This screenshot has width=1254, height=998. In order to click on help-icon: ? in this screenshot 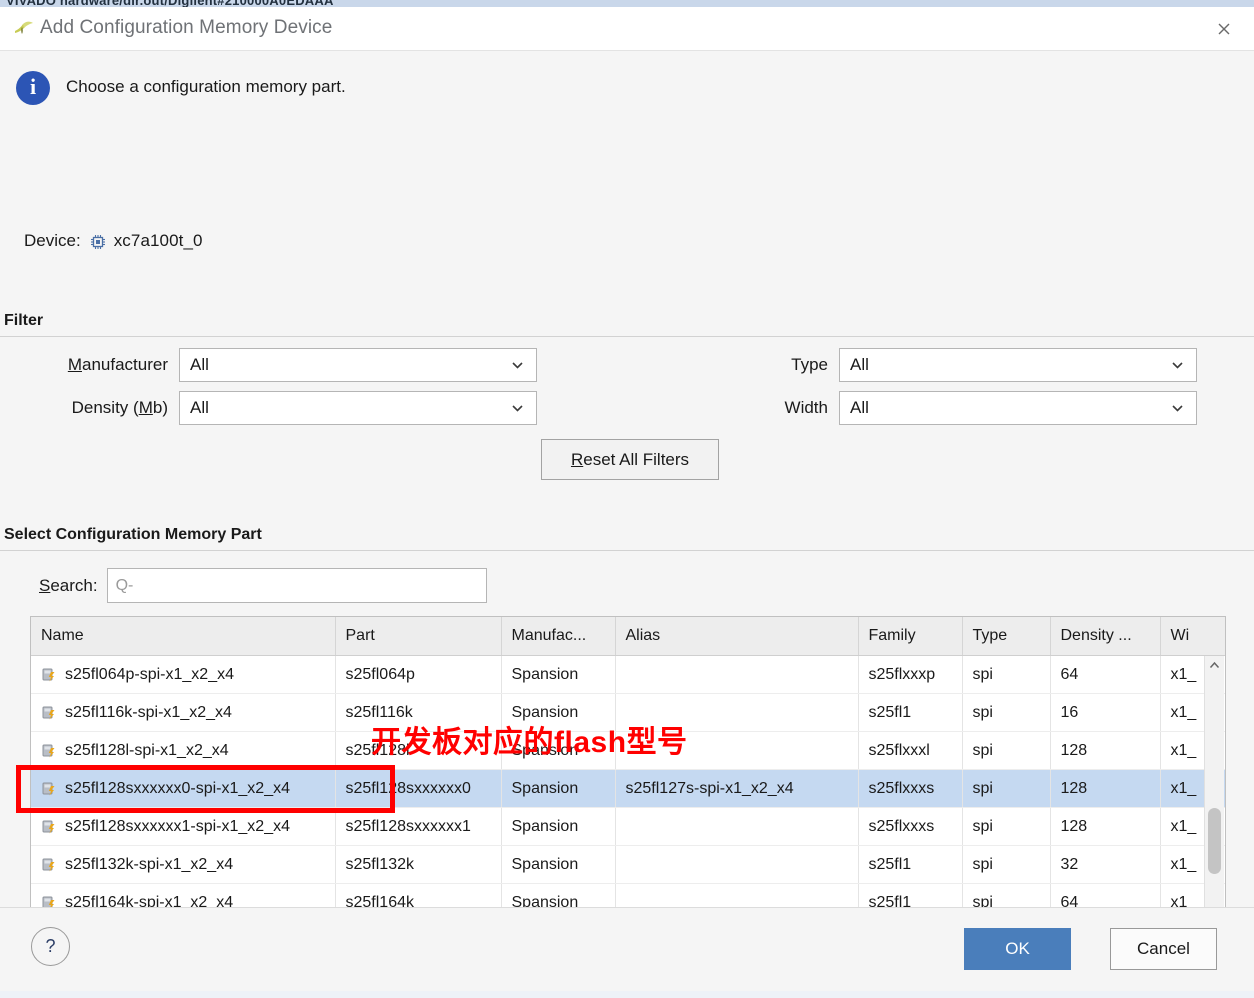, I will do `click(50, 946)`.